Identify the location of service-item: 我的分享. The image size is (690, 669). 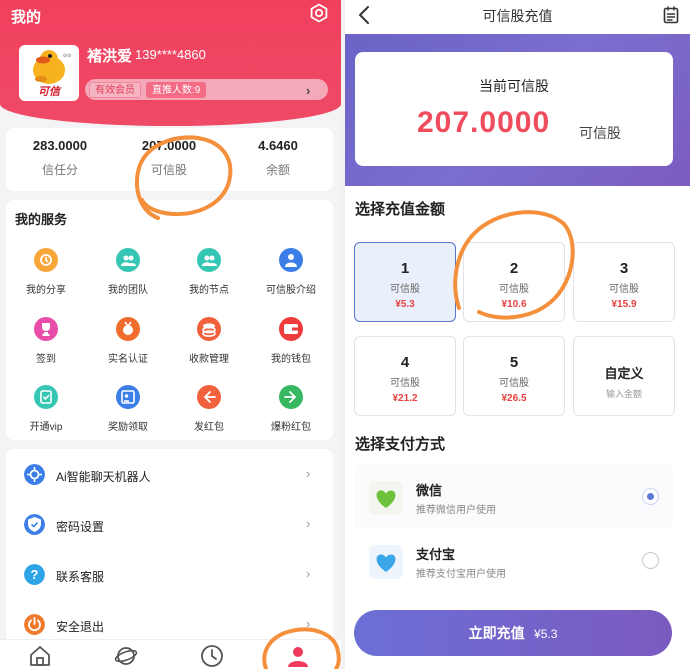
(46, 272).